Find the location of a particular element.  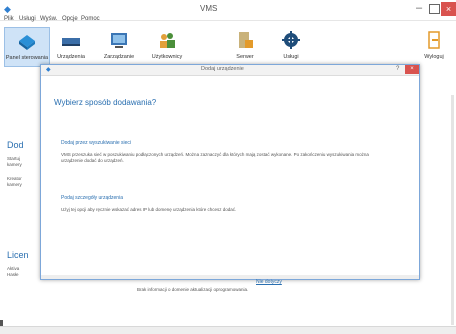

toolbar-users-button: Użytkownicy is located at coordinates (167, 46).